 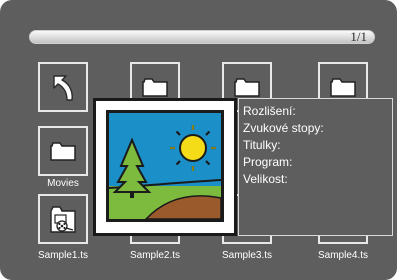 I want to click on info-size-label: Velikost:, so click(x=265, y=179).